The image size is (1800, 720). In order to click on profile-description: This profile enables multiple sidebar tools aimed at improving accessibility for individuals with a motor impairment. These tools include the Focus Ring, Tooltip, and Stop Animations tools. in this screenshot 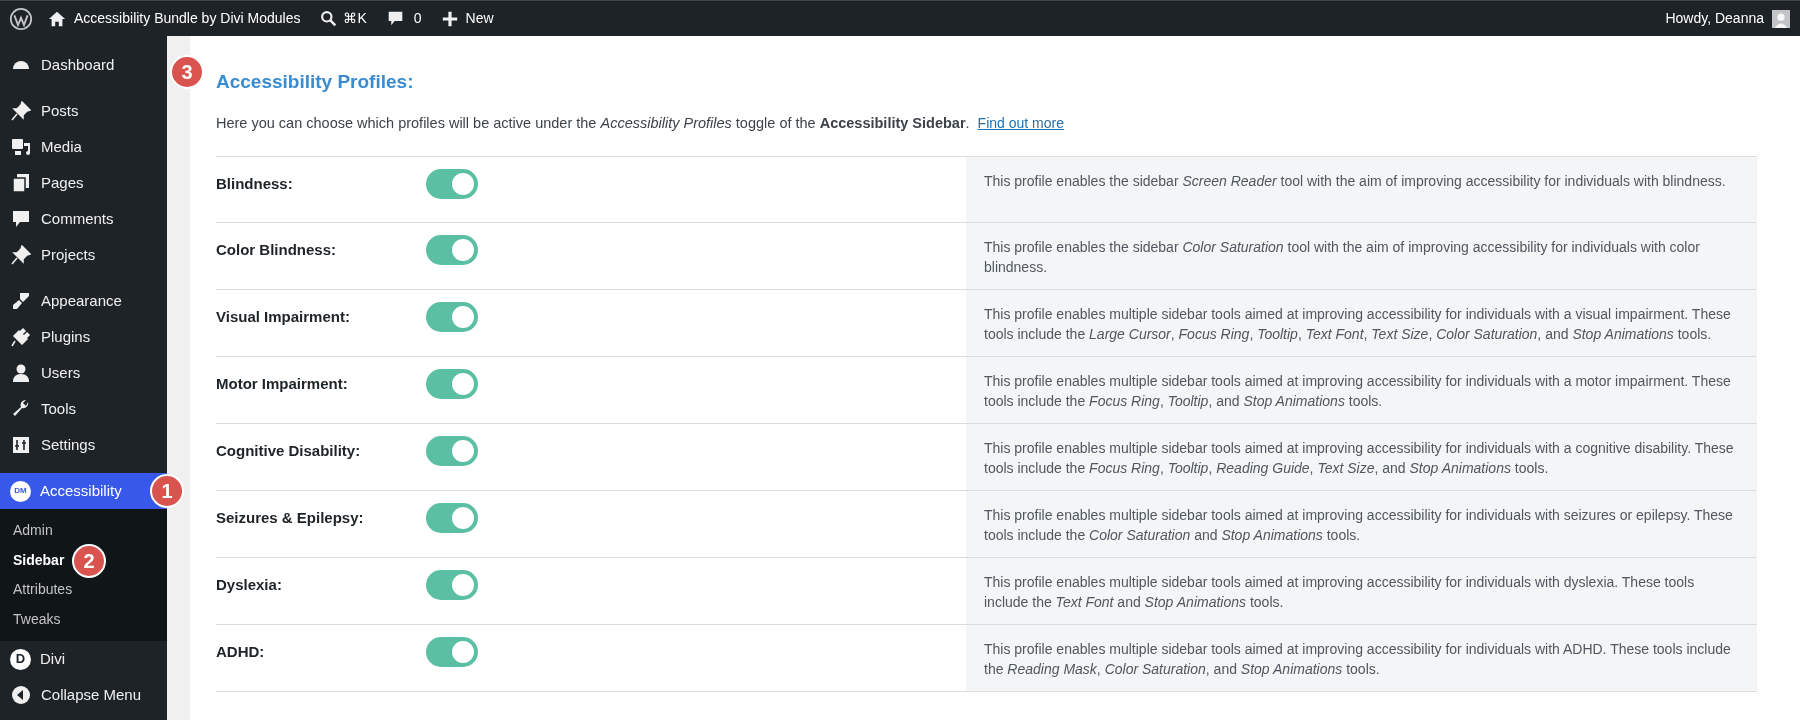, I will do `click(1358, 392)`.